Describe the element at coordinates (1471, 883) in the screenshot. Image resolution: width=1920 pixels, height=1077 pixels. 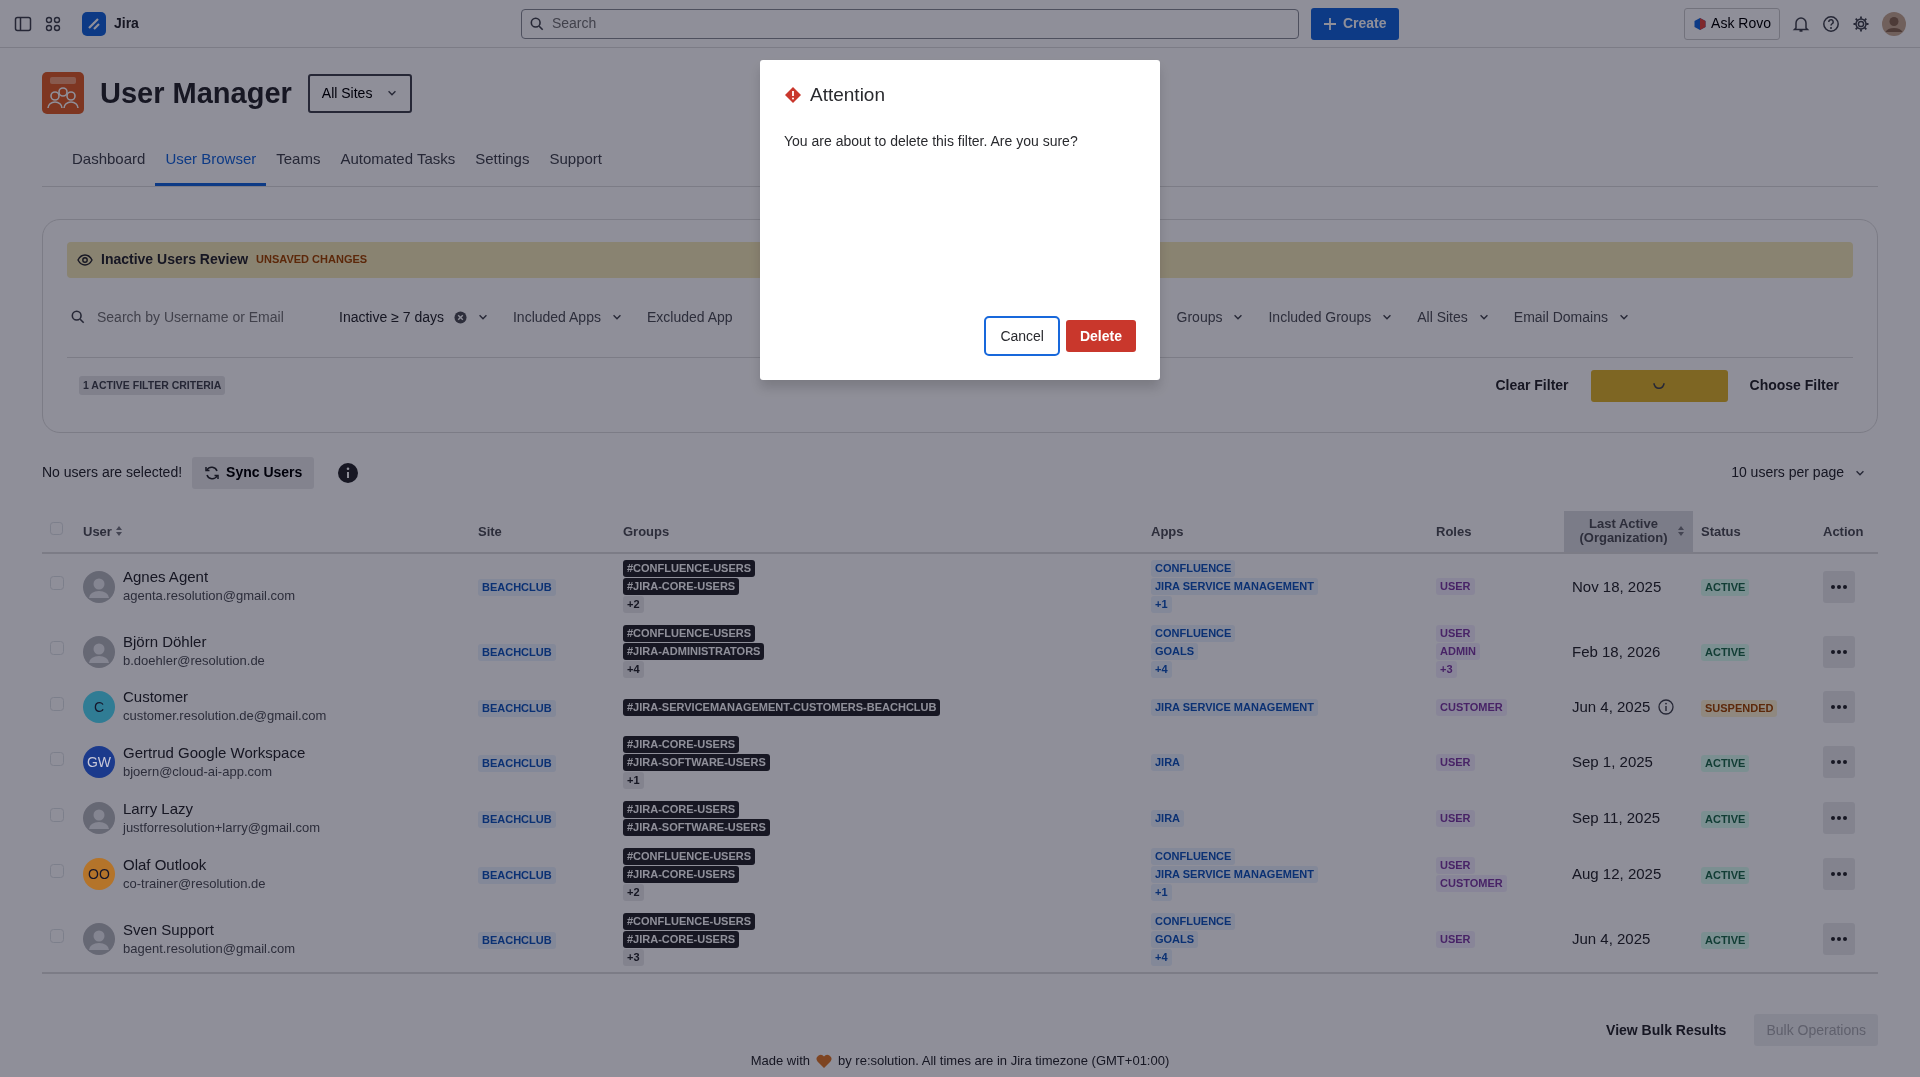
I see `role-tag: CUSTOMER` at that location.